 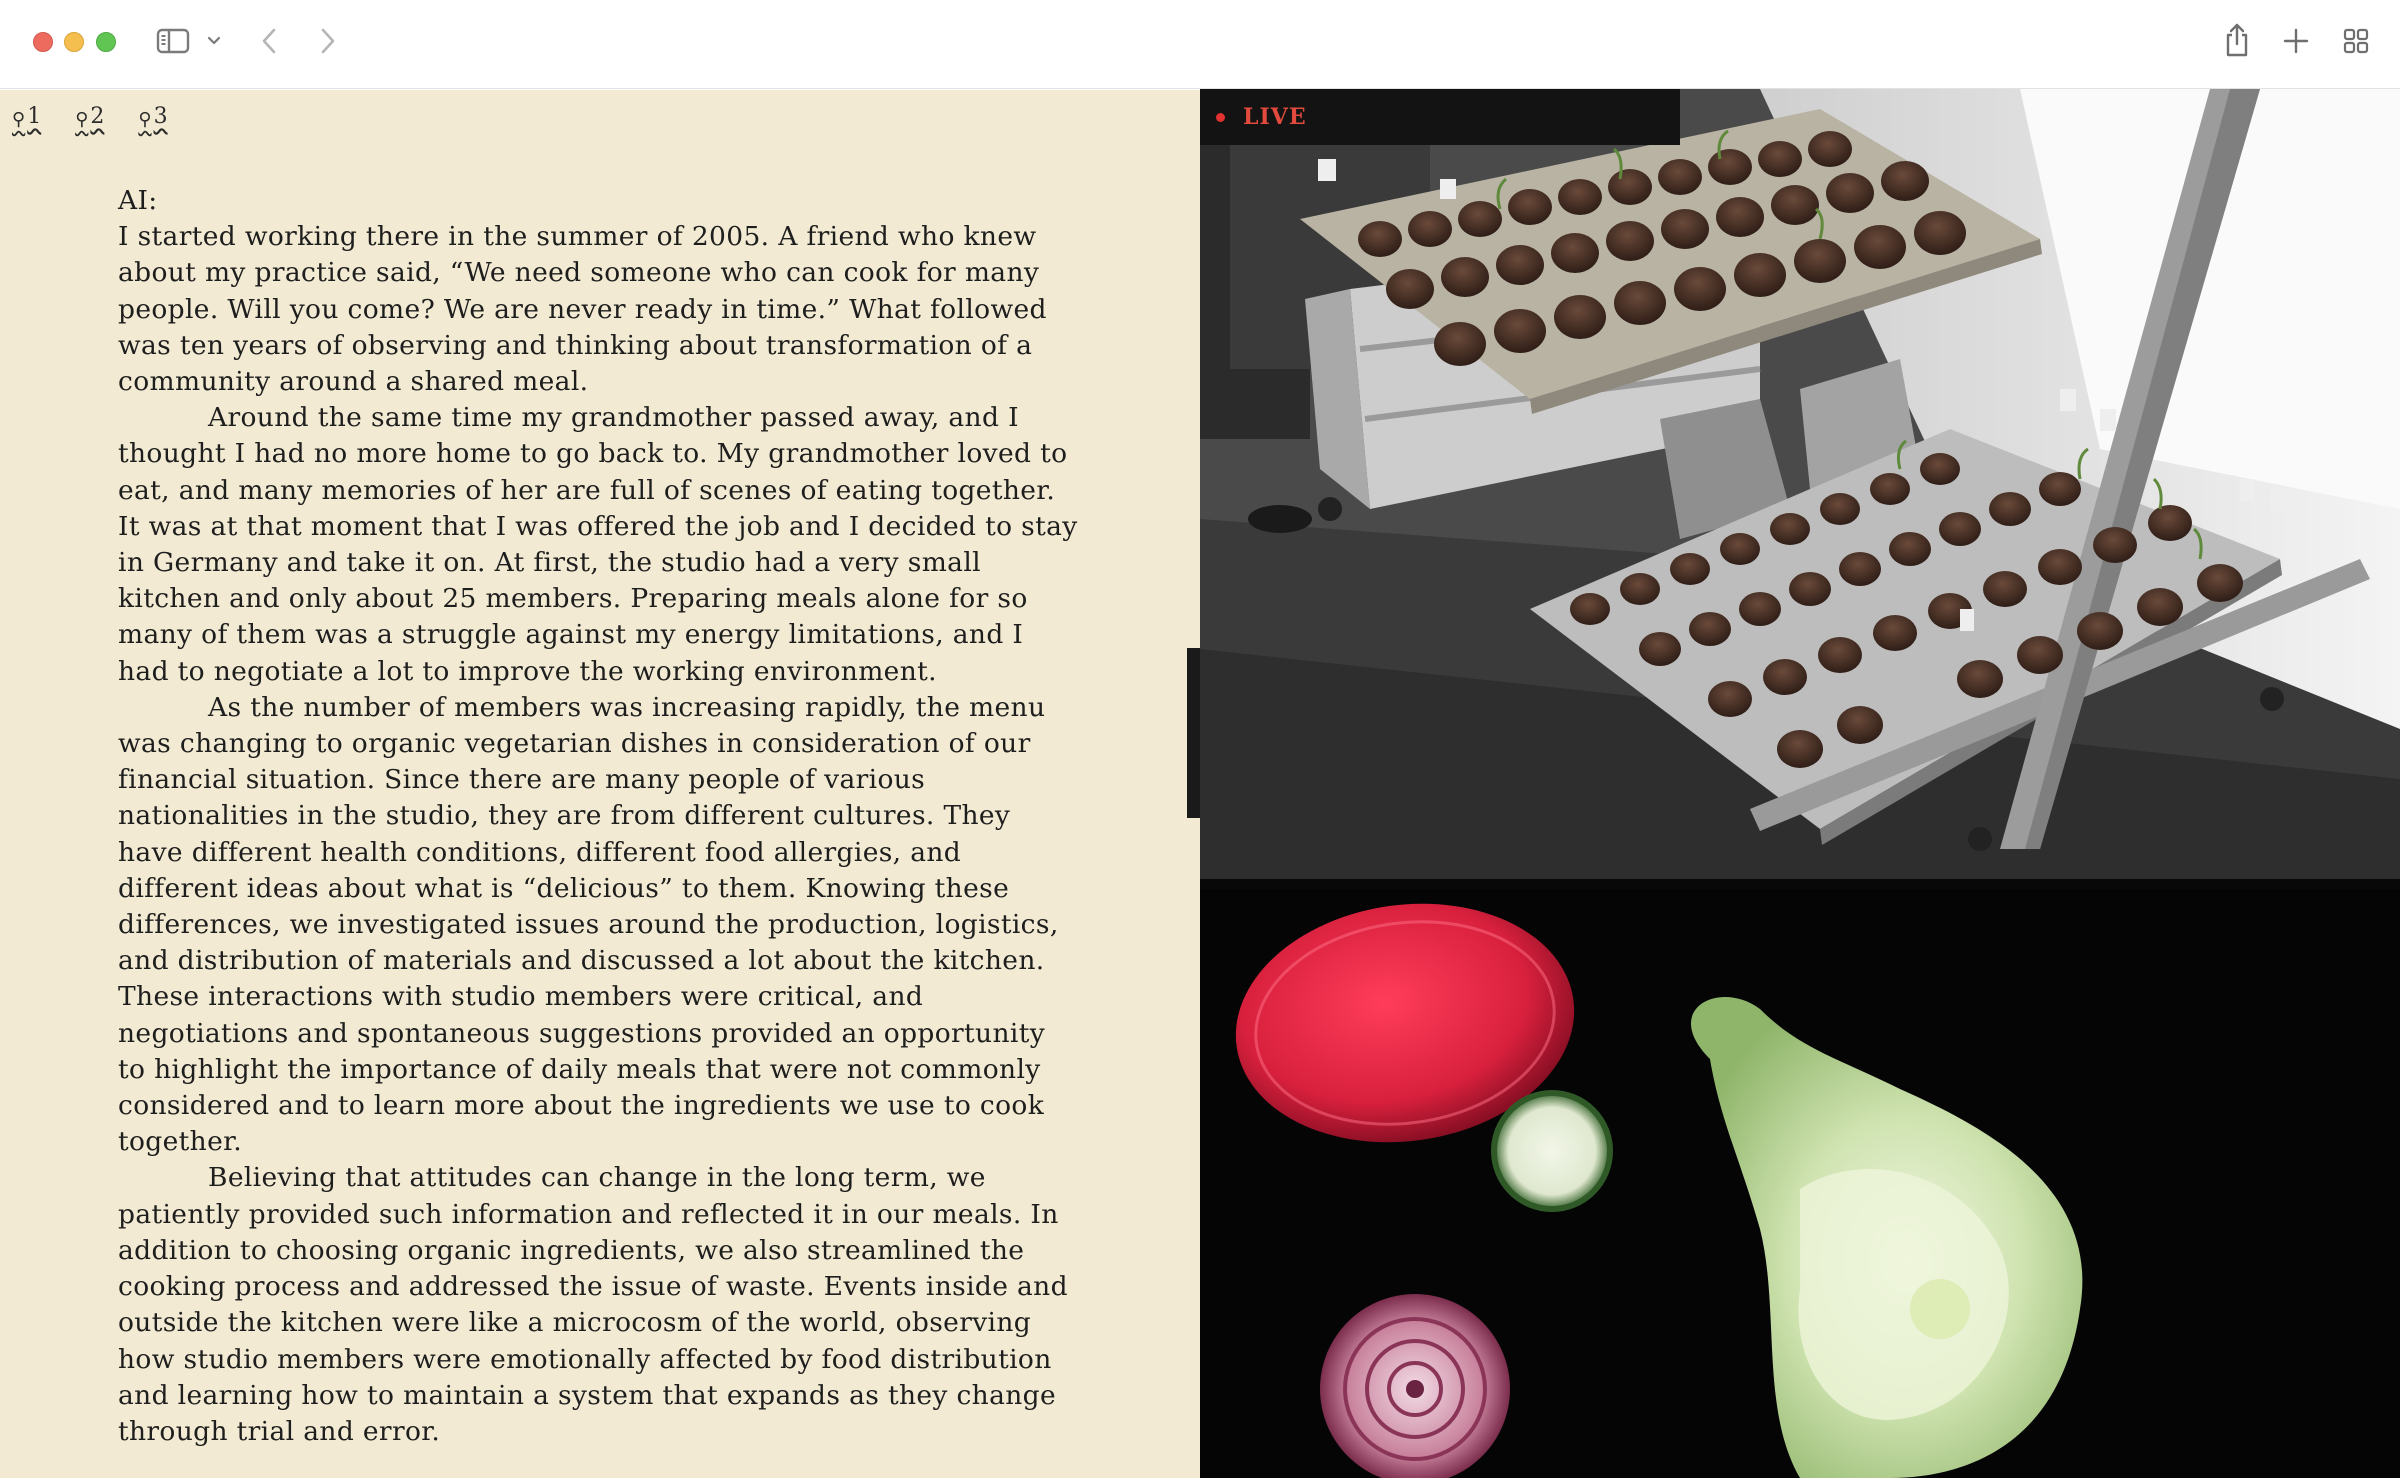 I want to click on page-link-3: ⚲ 3, so click(x=152, y=116).